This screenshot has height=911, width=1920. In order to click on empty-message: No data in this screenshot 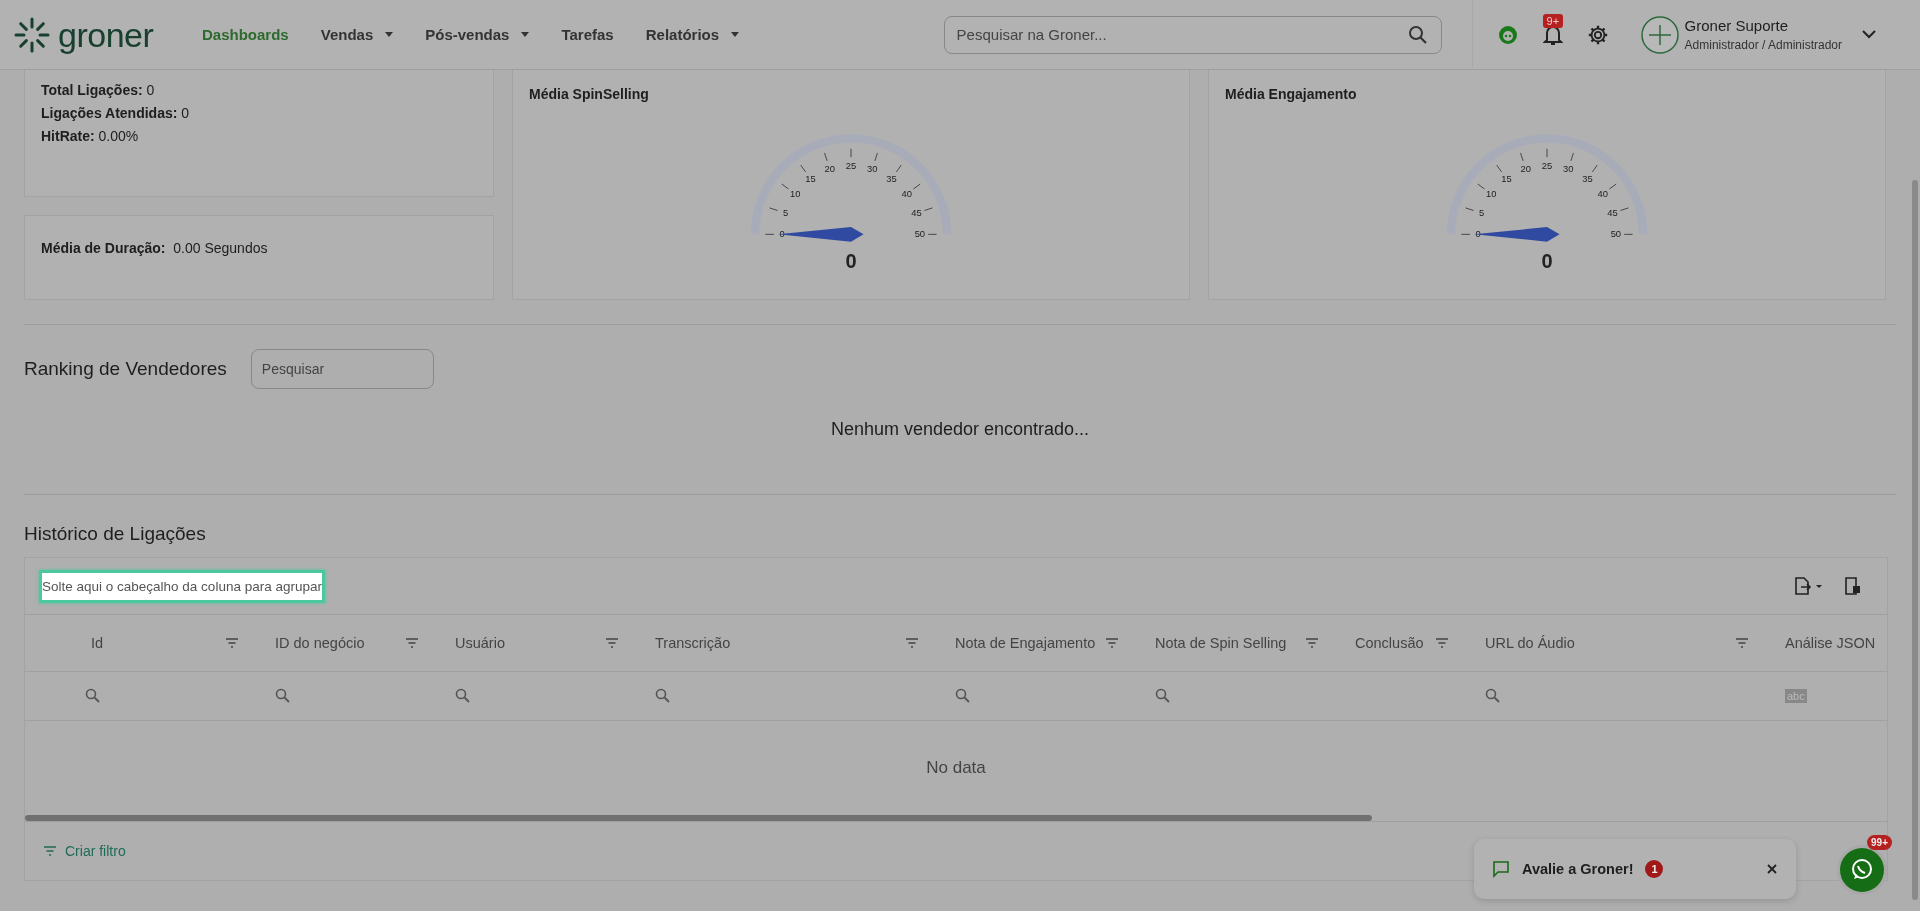, I will do `click(956, 768)`.